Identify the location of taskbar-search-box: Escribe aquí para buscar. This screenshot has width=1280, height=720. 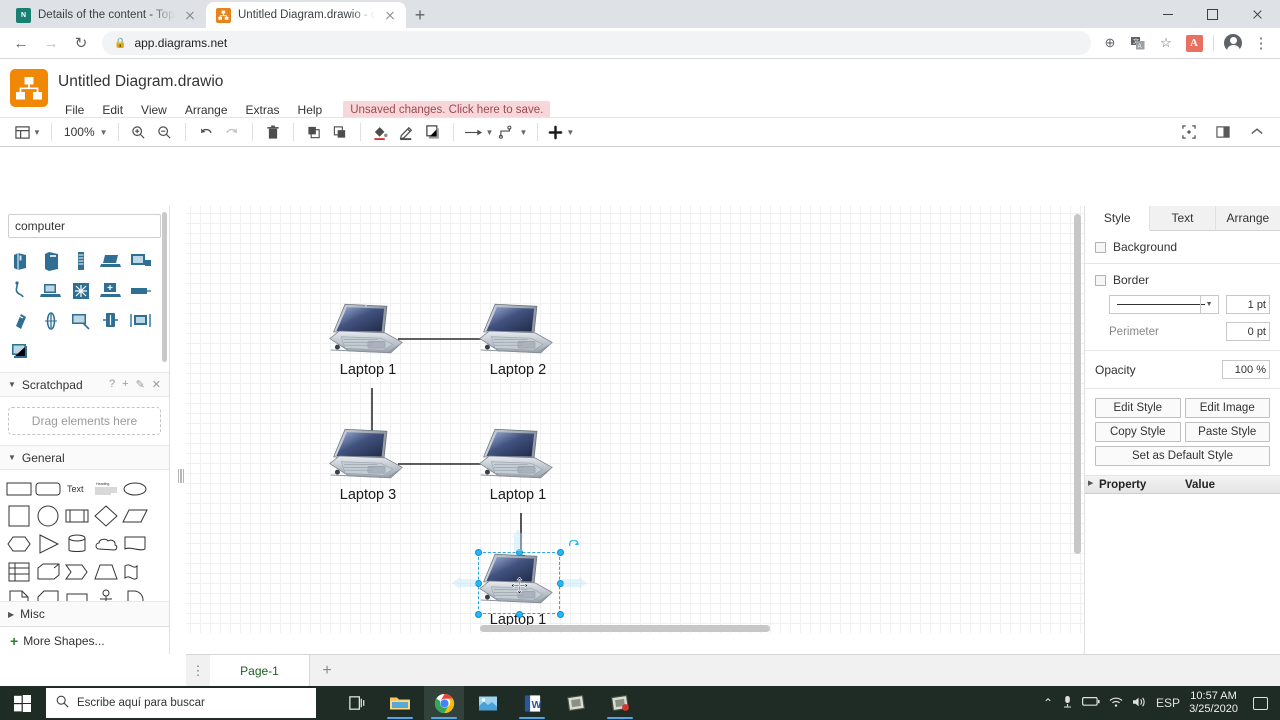
(181, 703).